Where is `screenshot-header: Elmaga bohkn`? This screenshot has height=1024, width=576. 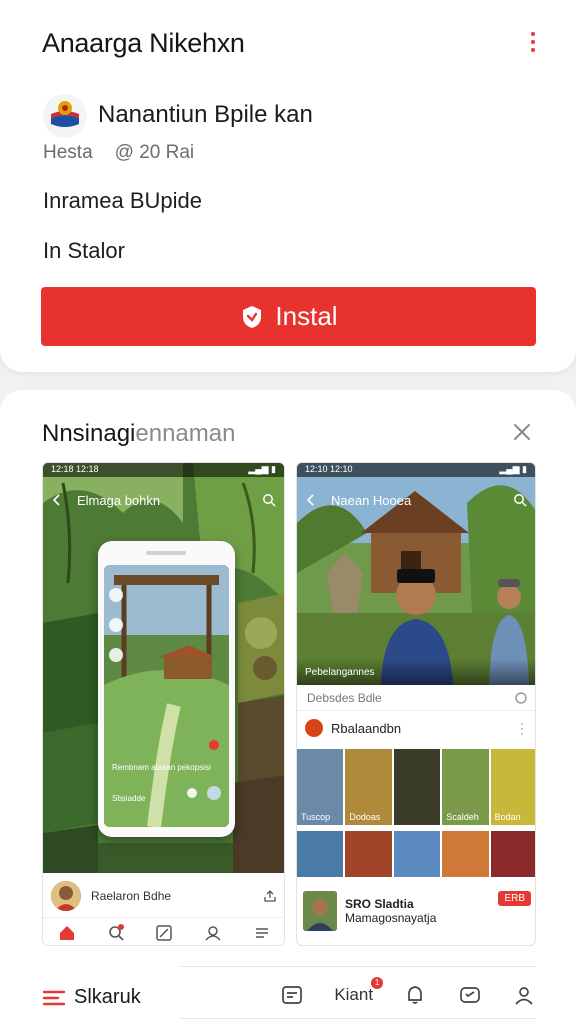 screenshot-header: Elmaga bohkn is located at coordinates (163, 500).